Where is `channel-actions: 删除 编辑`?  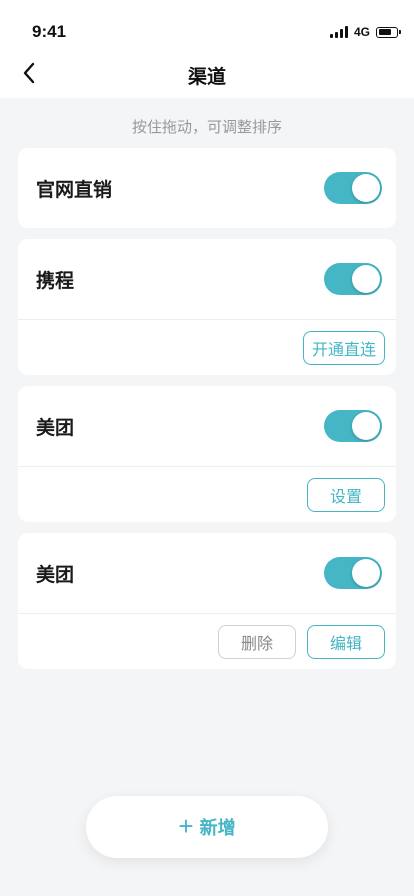 channel-actions: 删除 编辑 is located at coordinates (207, 641).